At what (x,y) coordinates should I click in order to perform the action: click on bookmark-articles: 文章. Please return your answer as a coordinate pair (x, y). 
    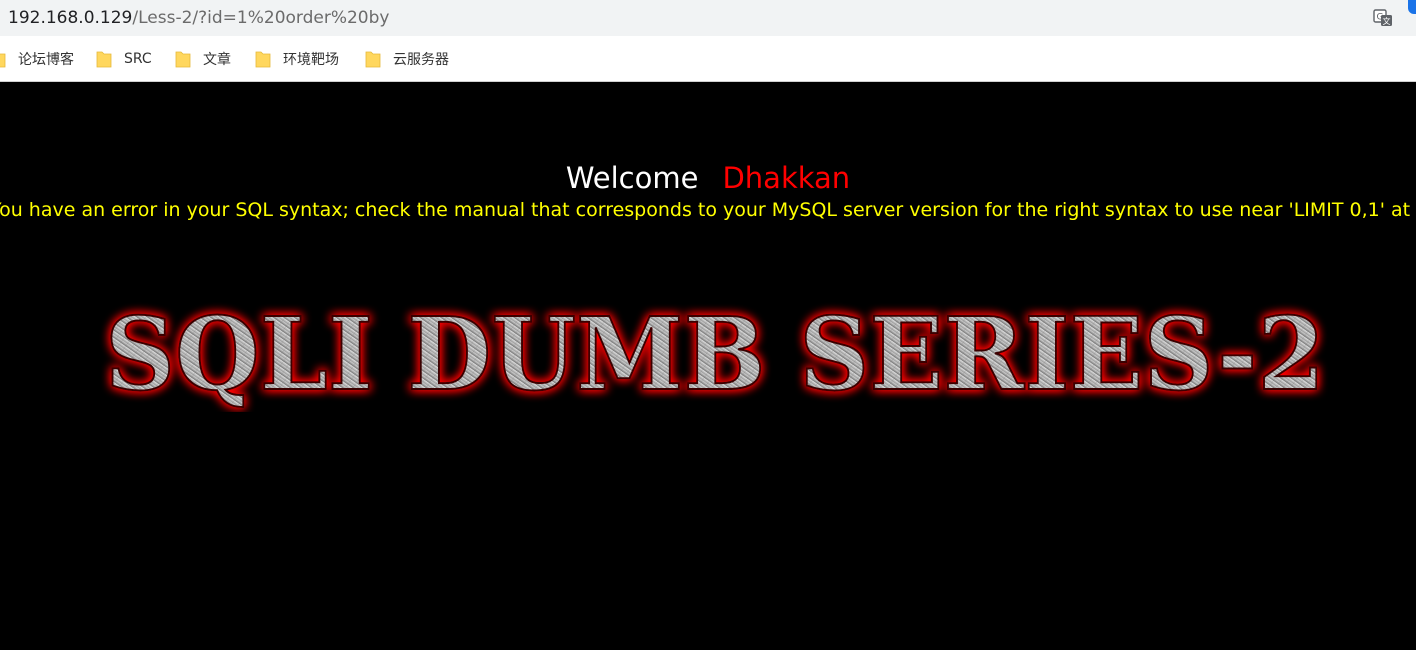
    Looking at the image, I should click on (203, 59).